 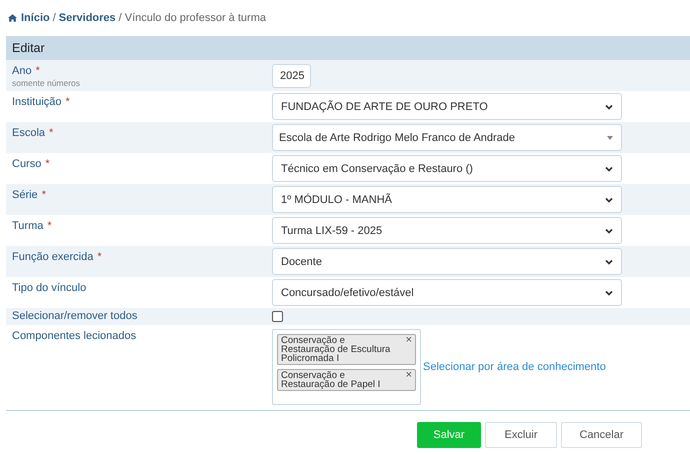 I want to click on field-label: Instituição, so click(x=37, y=102).